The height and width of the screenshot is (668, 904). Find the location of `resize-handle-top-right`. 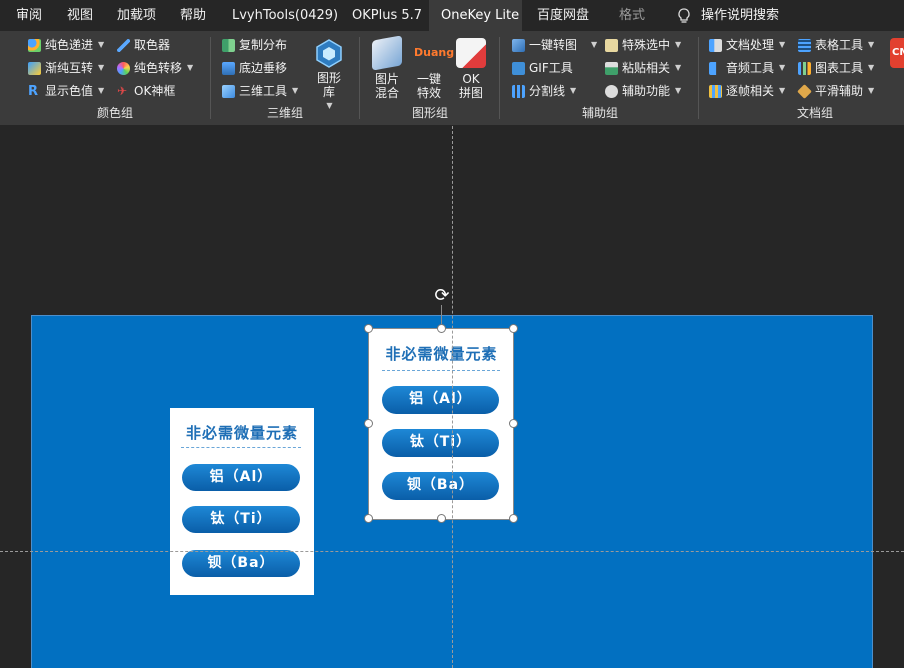

resize-handle-top-right is located at coordinates (513, 328).